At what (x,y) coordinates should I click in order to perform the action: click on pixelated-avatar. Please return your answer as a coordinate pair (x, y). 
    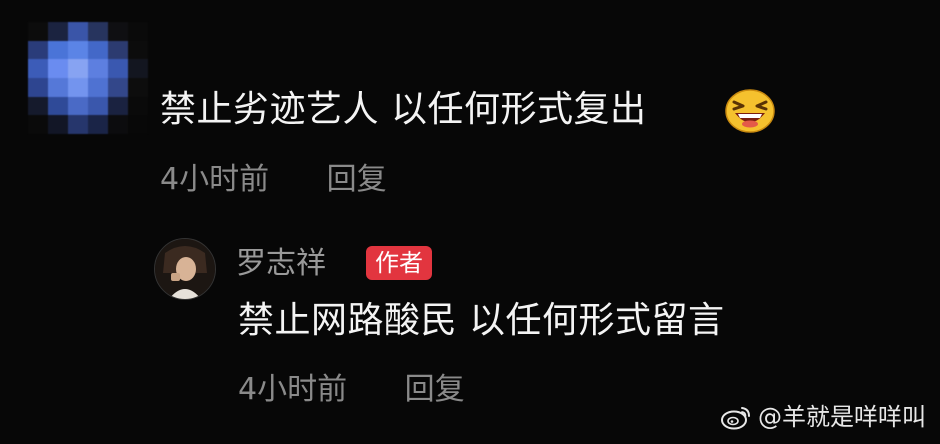
    Looking at the image, I should click on (88, 78).